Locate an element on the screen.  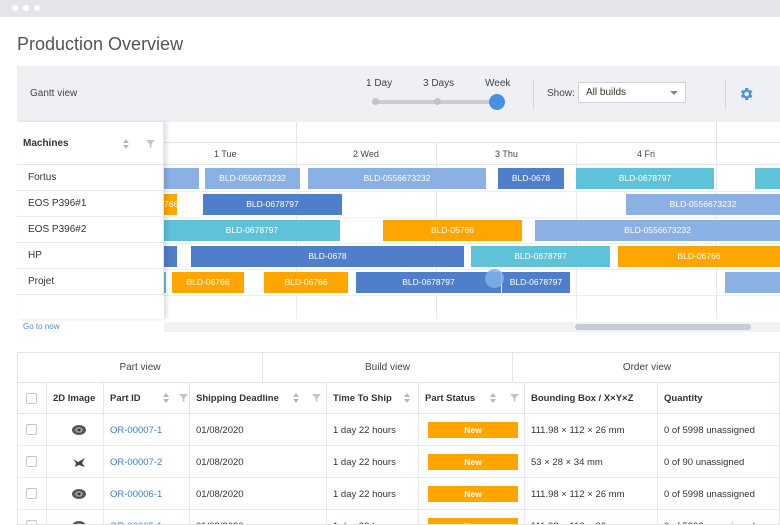
machine-row: Fortus is located at coordinates (90, 178).